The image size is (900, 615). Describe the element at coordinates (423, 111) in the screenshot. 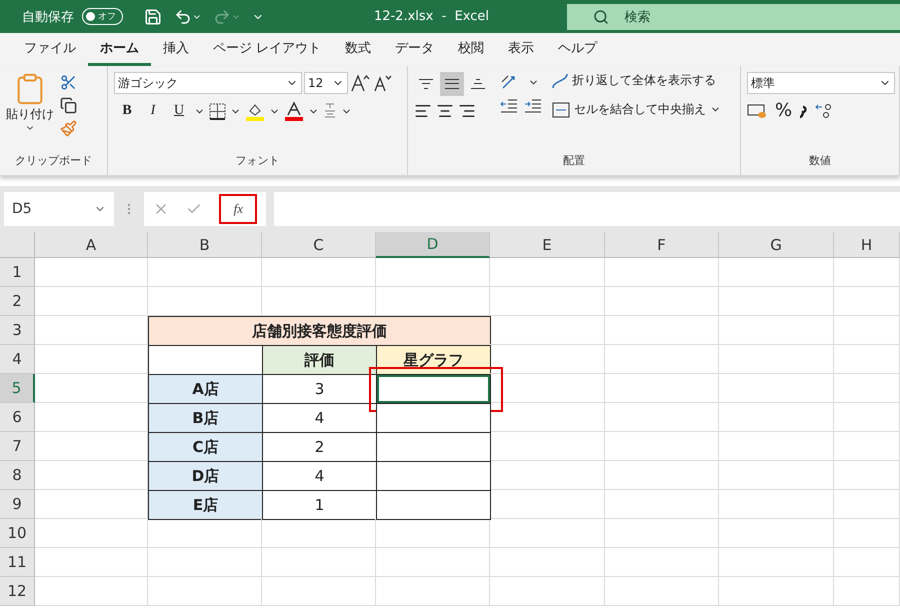

I see `align-left-icon` at that location.